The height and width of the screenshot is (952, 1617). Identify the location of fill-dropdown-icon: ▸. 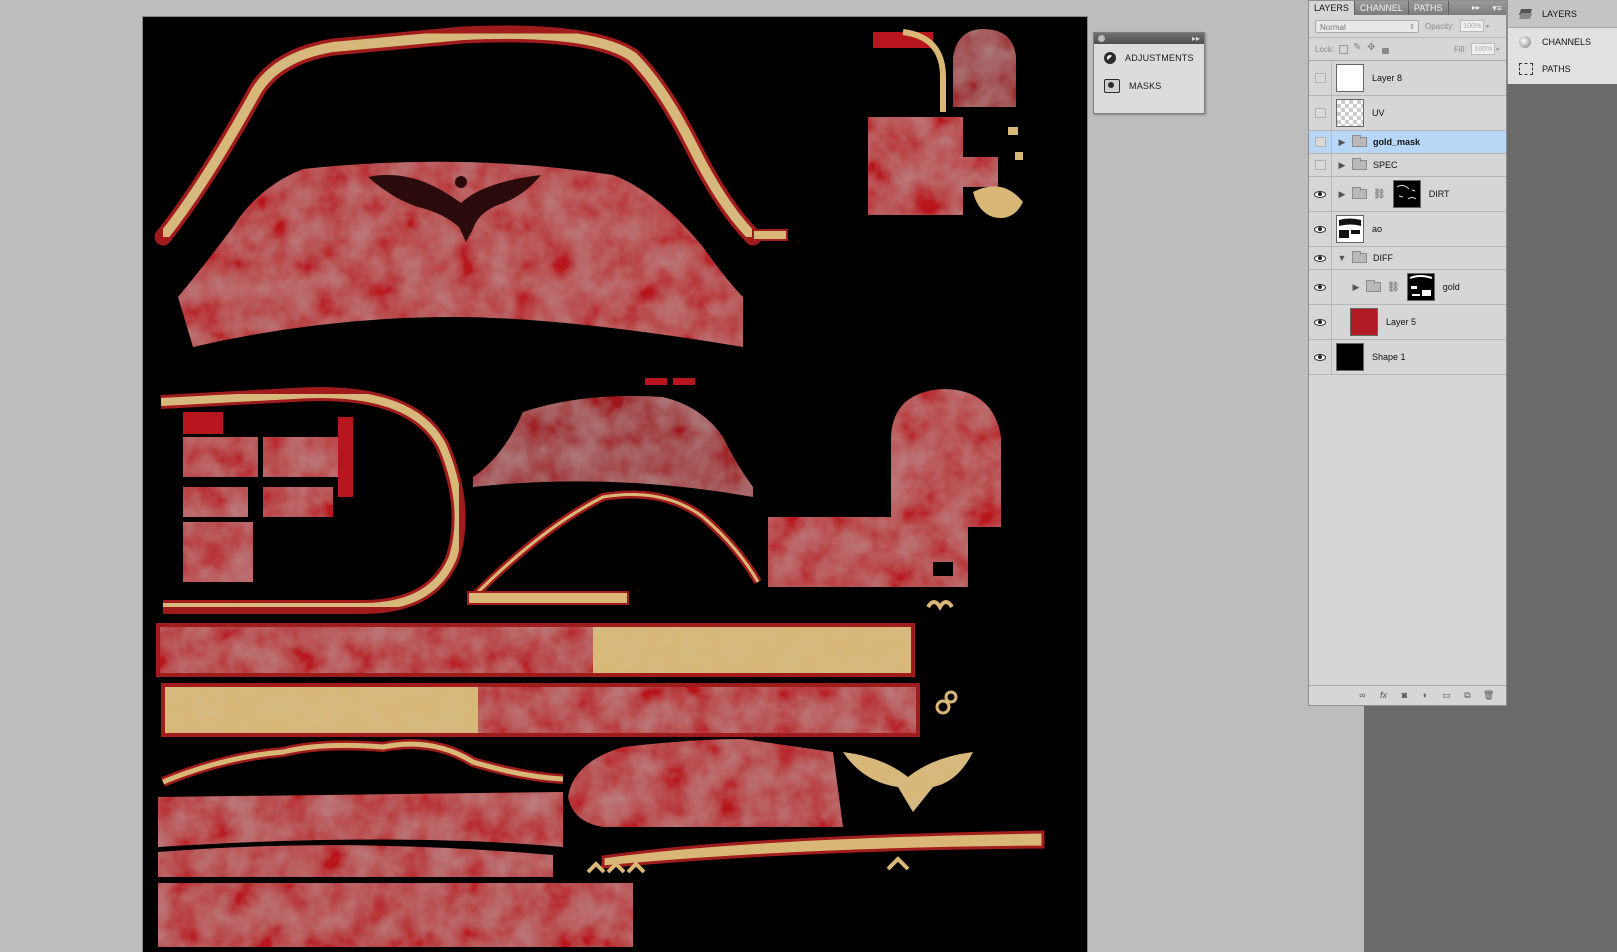
(1498, 49).